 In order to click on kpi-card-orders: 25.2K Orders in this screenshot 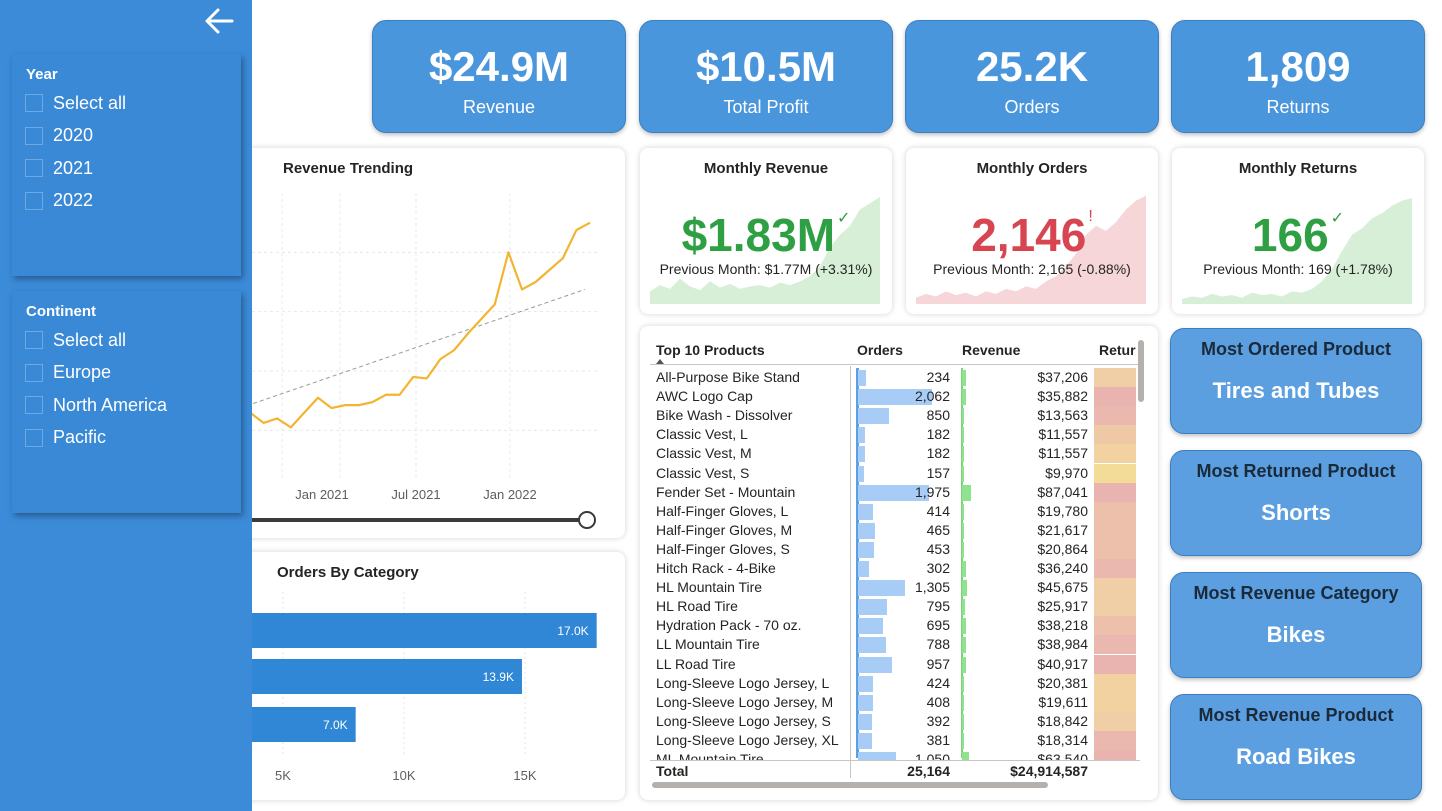, I will do `click(1032, 76)`.